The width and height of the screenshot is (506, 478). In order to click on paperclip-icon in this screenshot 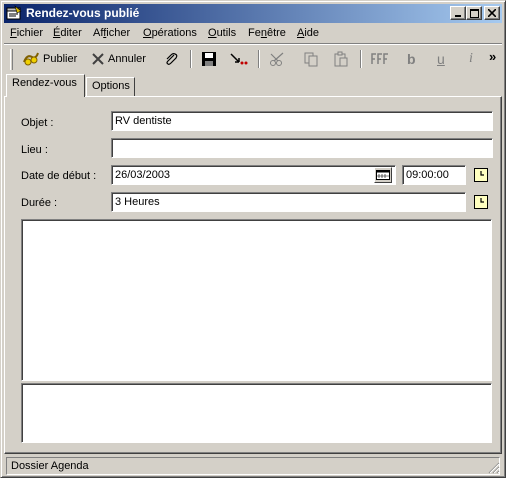, I will do `click(172, 59)`.